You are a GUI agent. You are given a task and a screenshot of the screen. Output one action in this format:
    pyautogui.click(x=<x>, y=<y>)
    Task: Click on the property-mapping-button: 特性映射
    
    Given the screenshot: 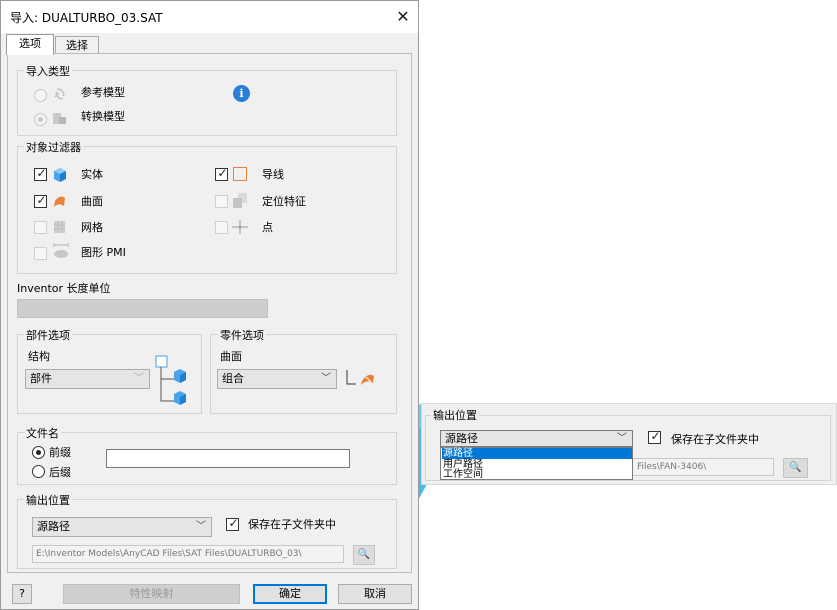 What is the action you would take?
    pyautogui.click(x=151, y=594)
    